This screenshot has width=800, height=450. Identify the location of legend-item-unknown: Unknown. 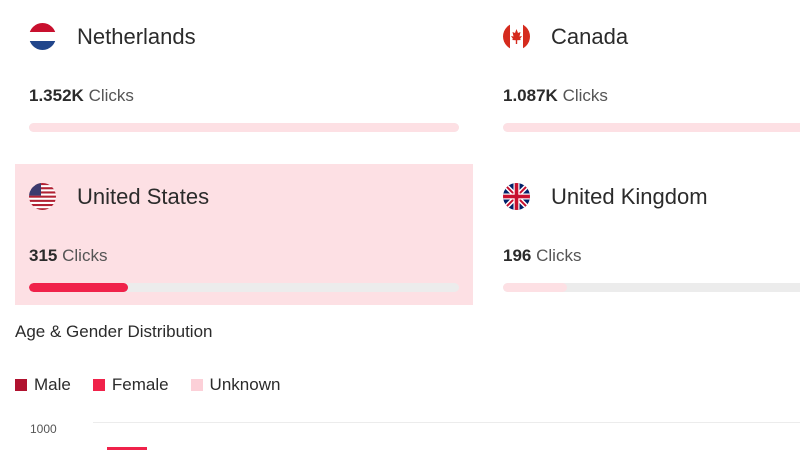
(235, 385).